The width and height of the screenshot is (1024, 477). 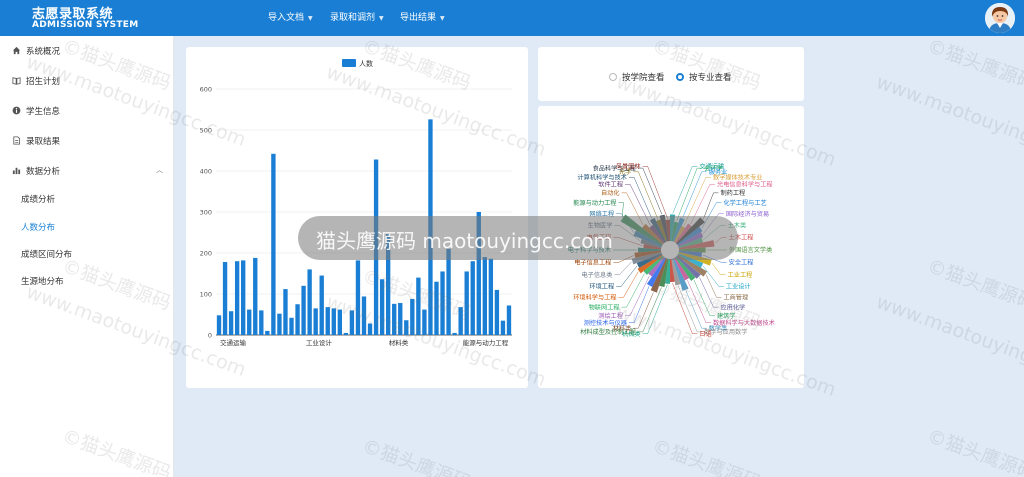 What do you see at coordinates (399, 342) in the screenshot?
I see `x-tick-label: 材料类` at bounding box center [399, 342].